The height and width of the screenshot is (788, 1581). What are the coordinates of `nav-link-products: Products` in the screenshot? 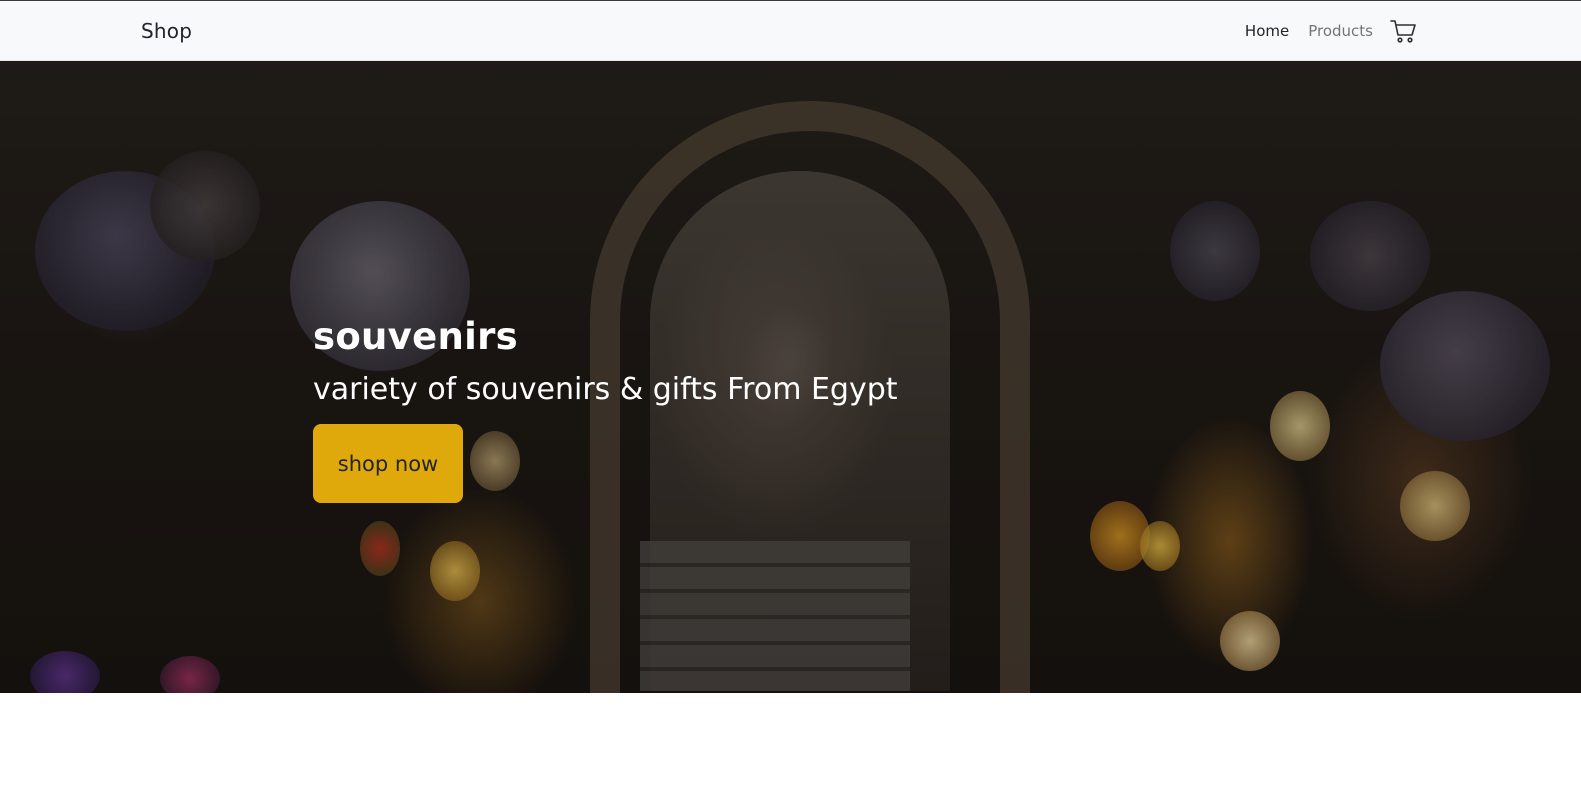 It's located at (1340, 31).